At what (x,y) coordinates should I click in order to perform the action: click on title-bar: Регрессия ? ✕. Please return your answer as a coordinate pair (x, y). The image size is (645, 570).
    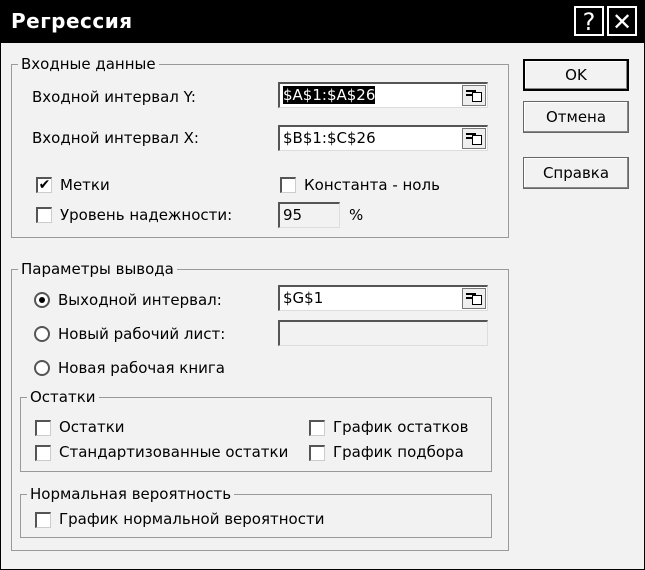
    Looking at the image, I should click on (322, 22).